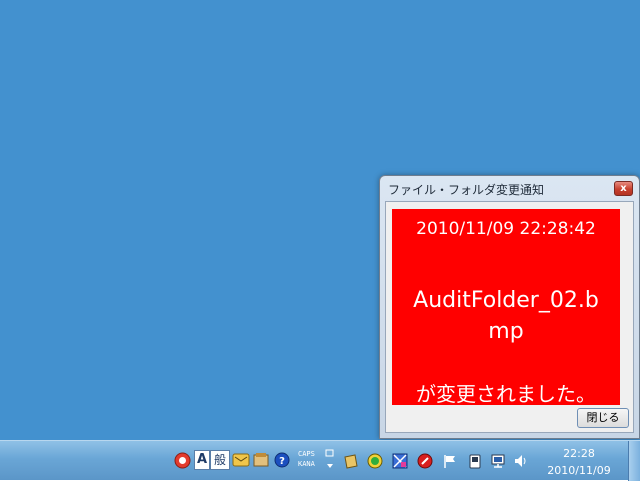 This screenshot has width=640, height=481. I want to click on red-circle-icon, so click(425, 461).